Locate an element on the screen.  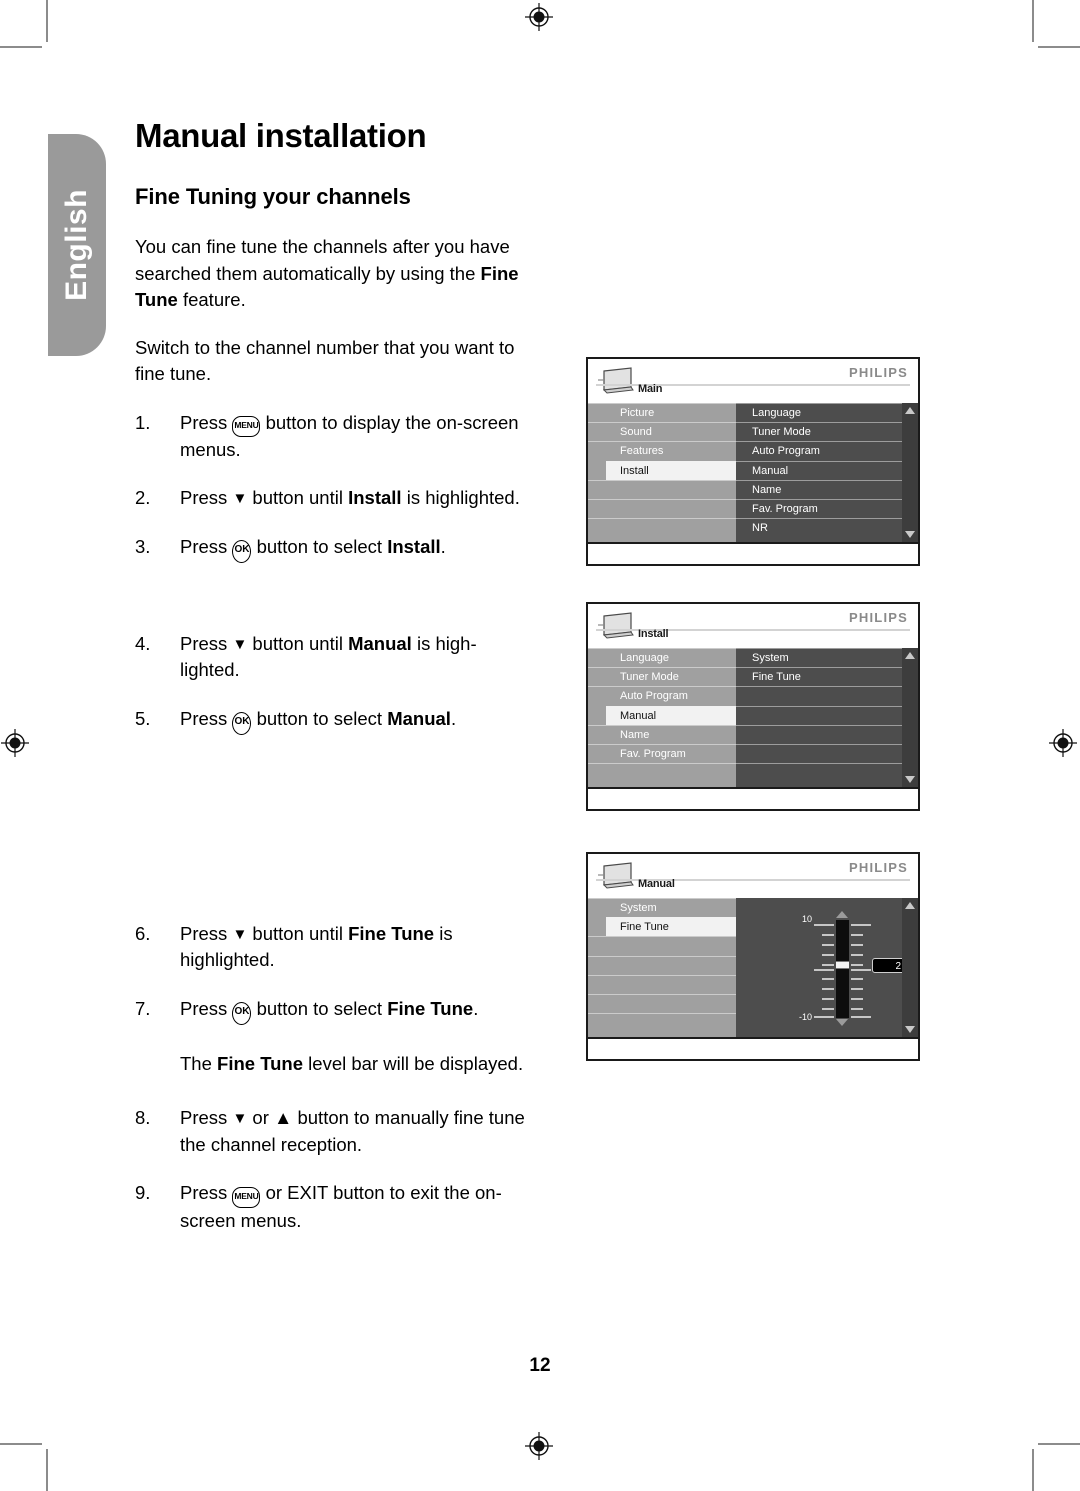
menu-item: Sound is located at coordinates (662, 431).